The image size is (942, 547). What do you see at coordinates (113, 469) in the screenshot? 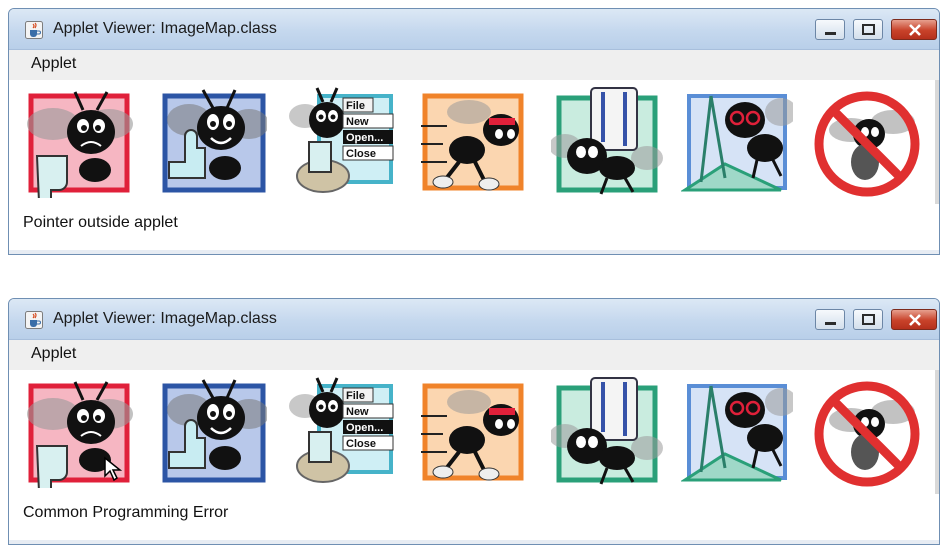
I see `mouse-cursor-icon` at bounding box center [113, 469].